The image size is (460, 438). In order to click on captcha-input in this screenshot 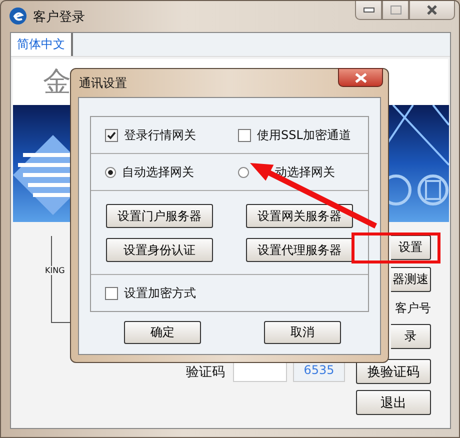, I will do `click(260, 372)`.